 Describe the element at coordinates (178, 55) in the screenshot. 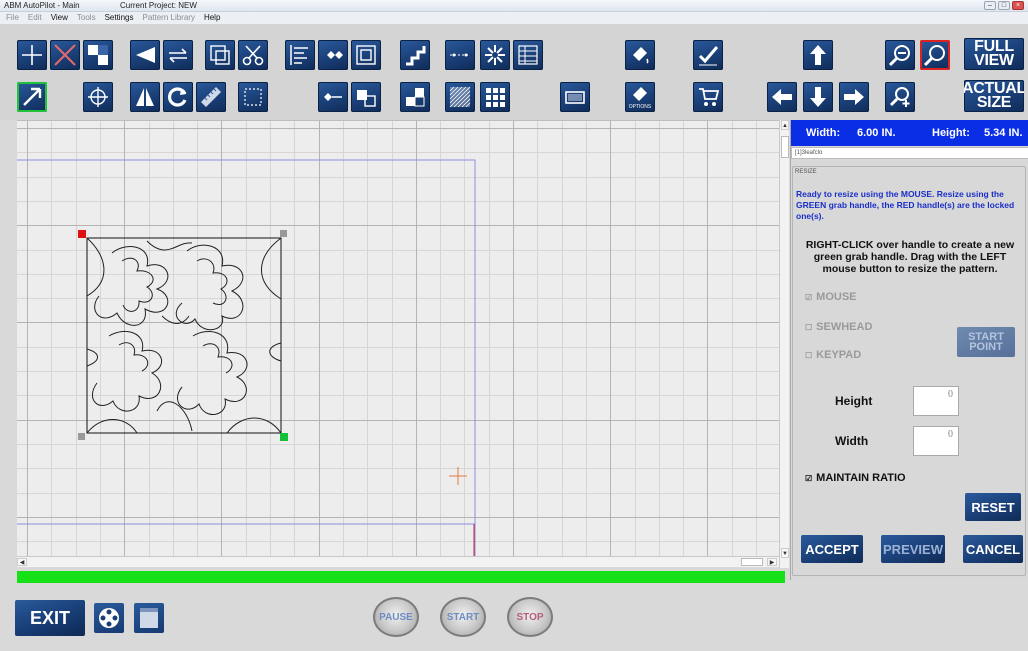

I see `flip-arrows-icon` at that location.